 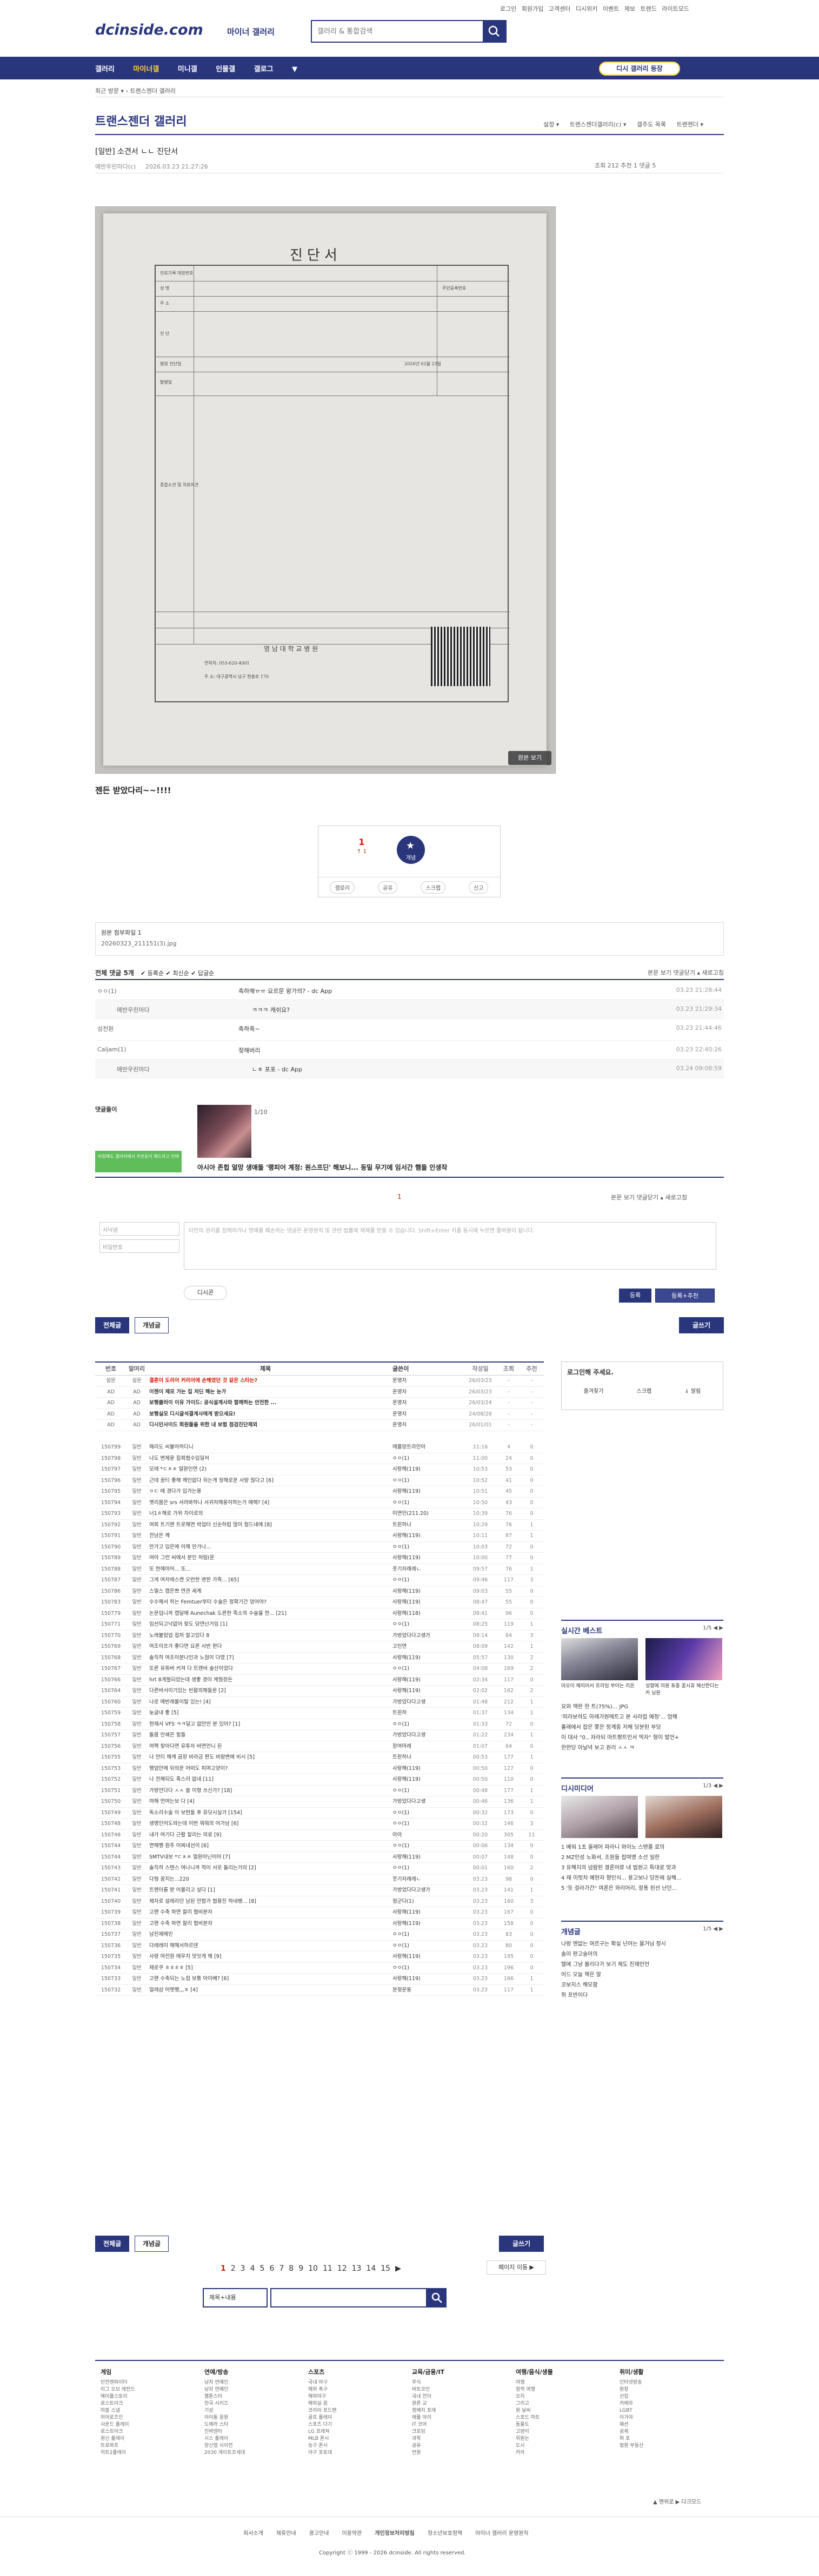 I want to click on footer-link: 원 날씨, so click(x=567, y=2411).